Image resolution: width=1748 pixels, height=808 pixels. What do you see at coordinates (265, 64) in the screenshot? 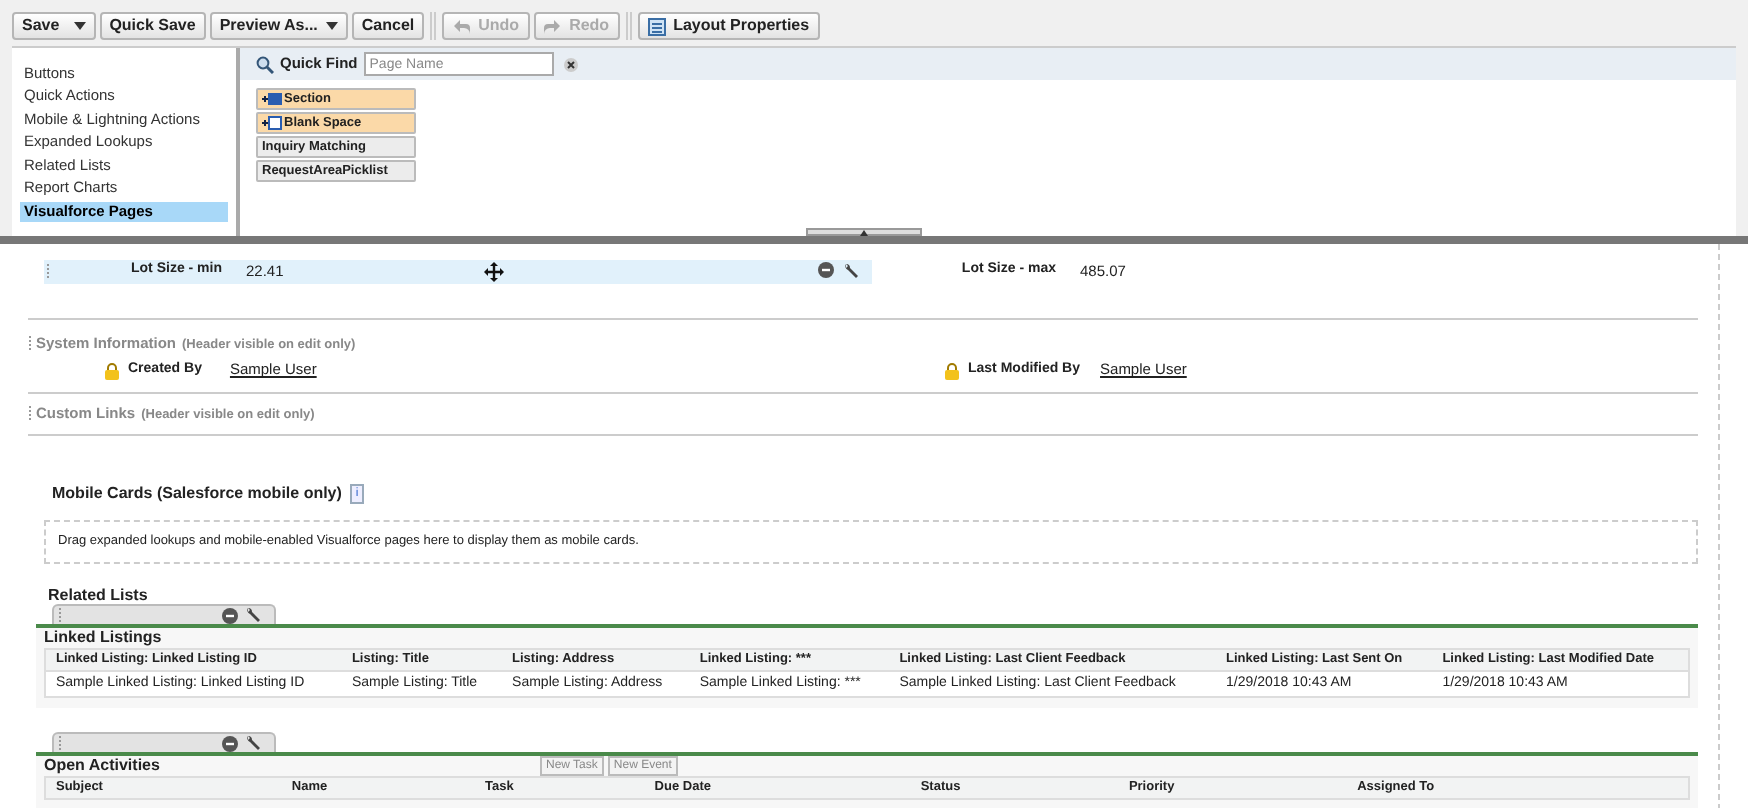
I see `search-icon` at bounding box center [265, 64].